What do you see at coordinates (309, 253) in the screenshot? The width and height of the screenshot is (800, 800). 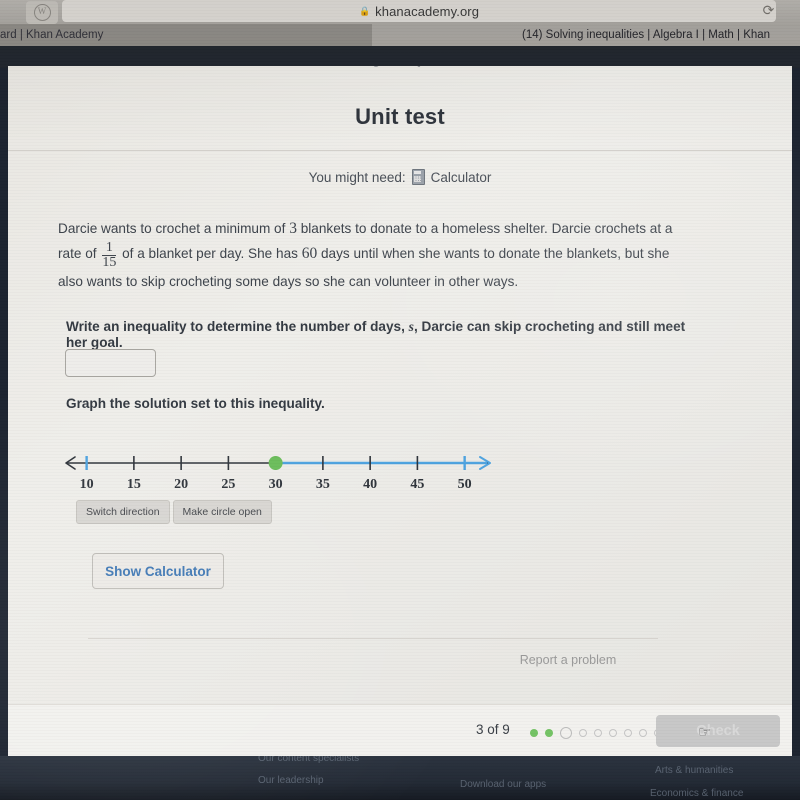 I see `problem-number-days: 60` at bounding box center [309, 253].